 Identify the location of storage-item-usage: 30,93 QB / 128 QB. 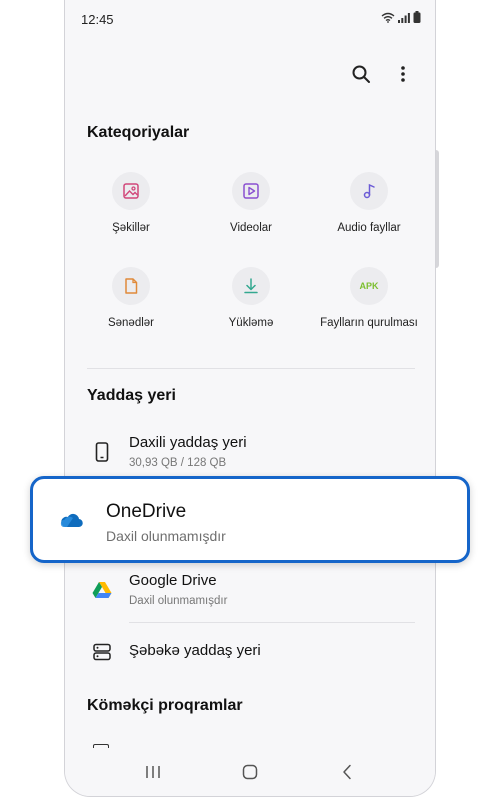
(178, 463).